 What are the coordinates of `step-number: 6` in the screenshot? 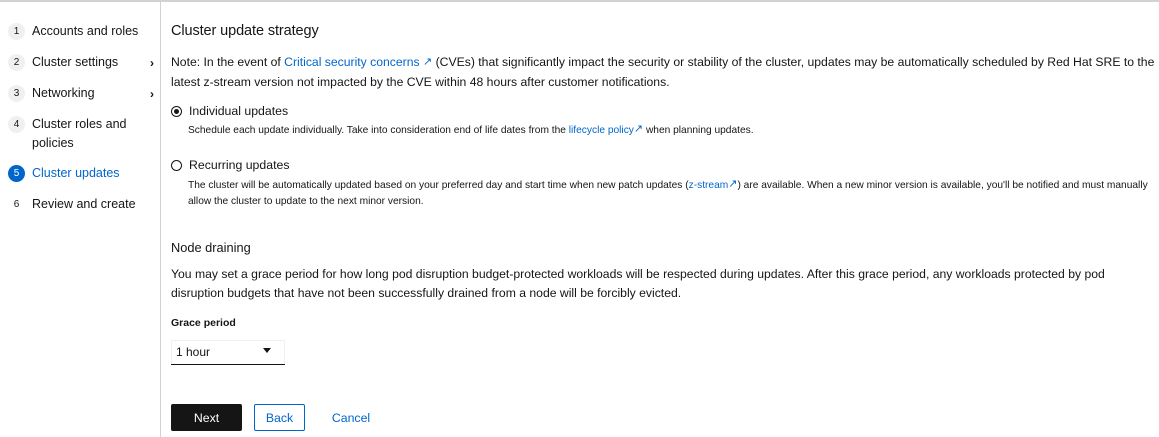 It's located at (16, 204).